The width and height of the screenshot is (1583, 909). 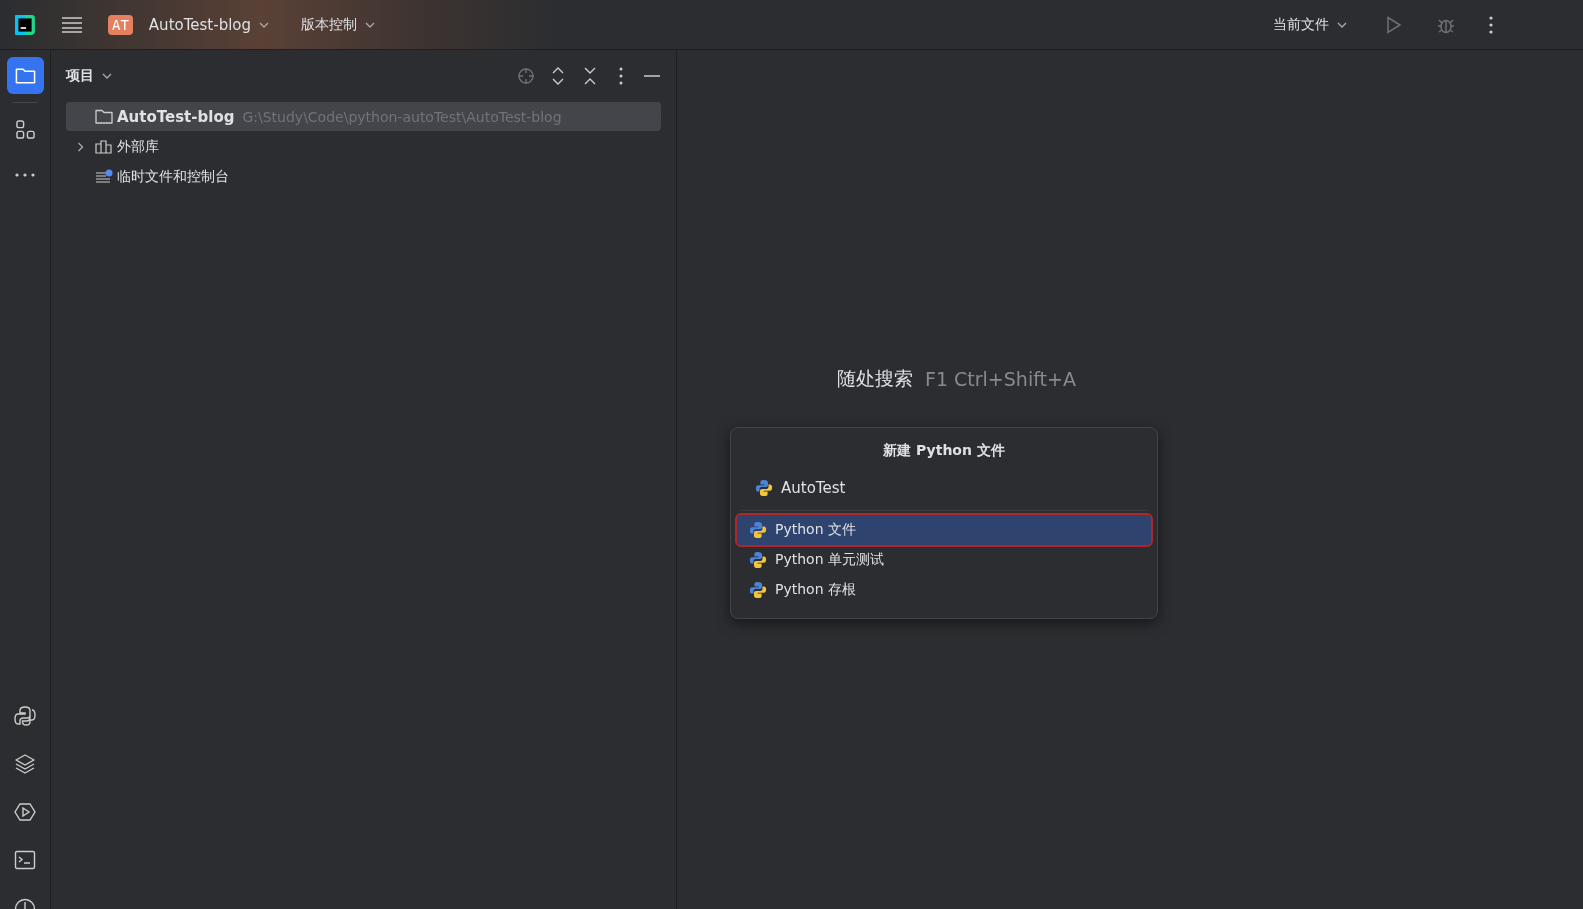 What do you see at coordinates (25, 716) in the screenshot?
I see `python-console-icon` at bounding box center [25, 716].